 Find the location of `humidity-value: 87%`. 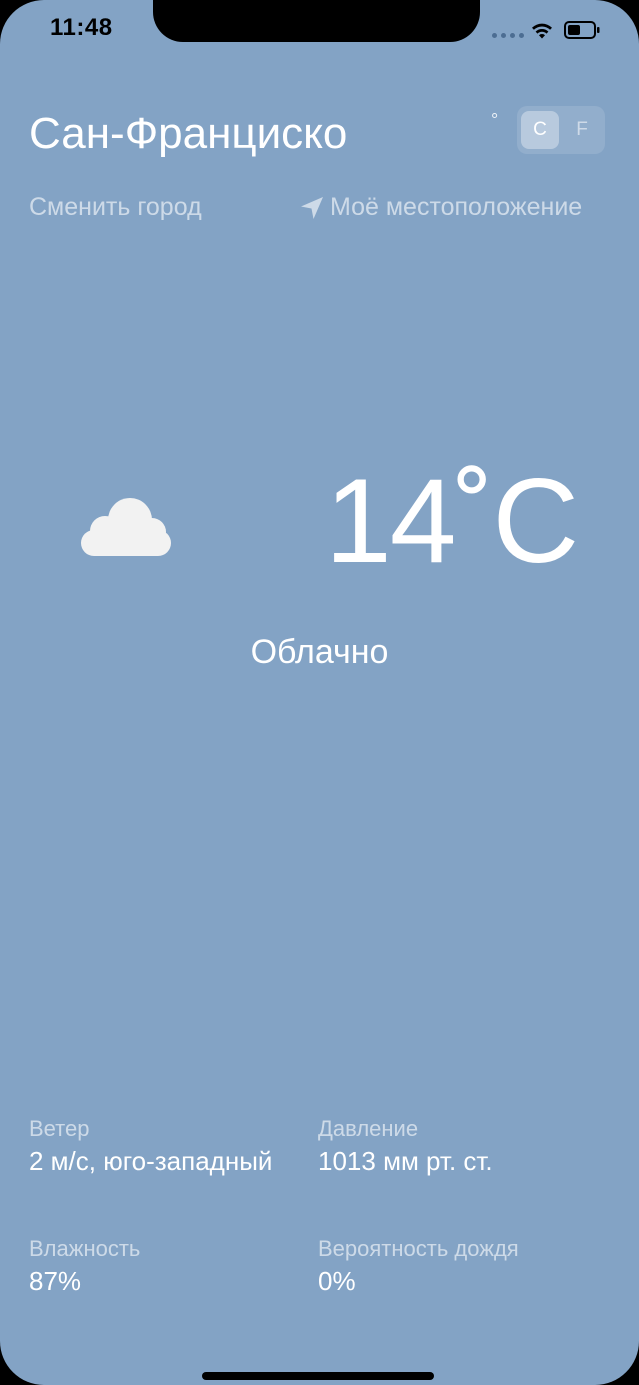

humidity-value: 87% is located at coordinates (55, 1281).